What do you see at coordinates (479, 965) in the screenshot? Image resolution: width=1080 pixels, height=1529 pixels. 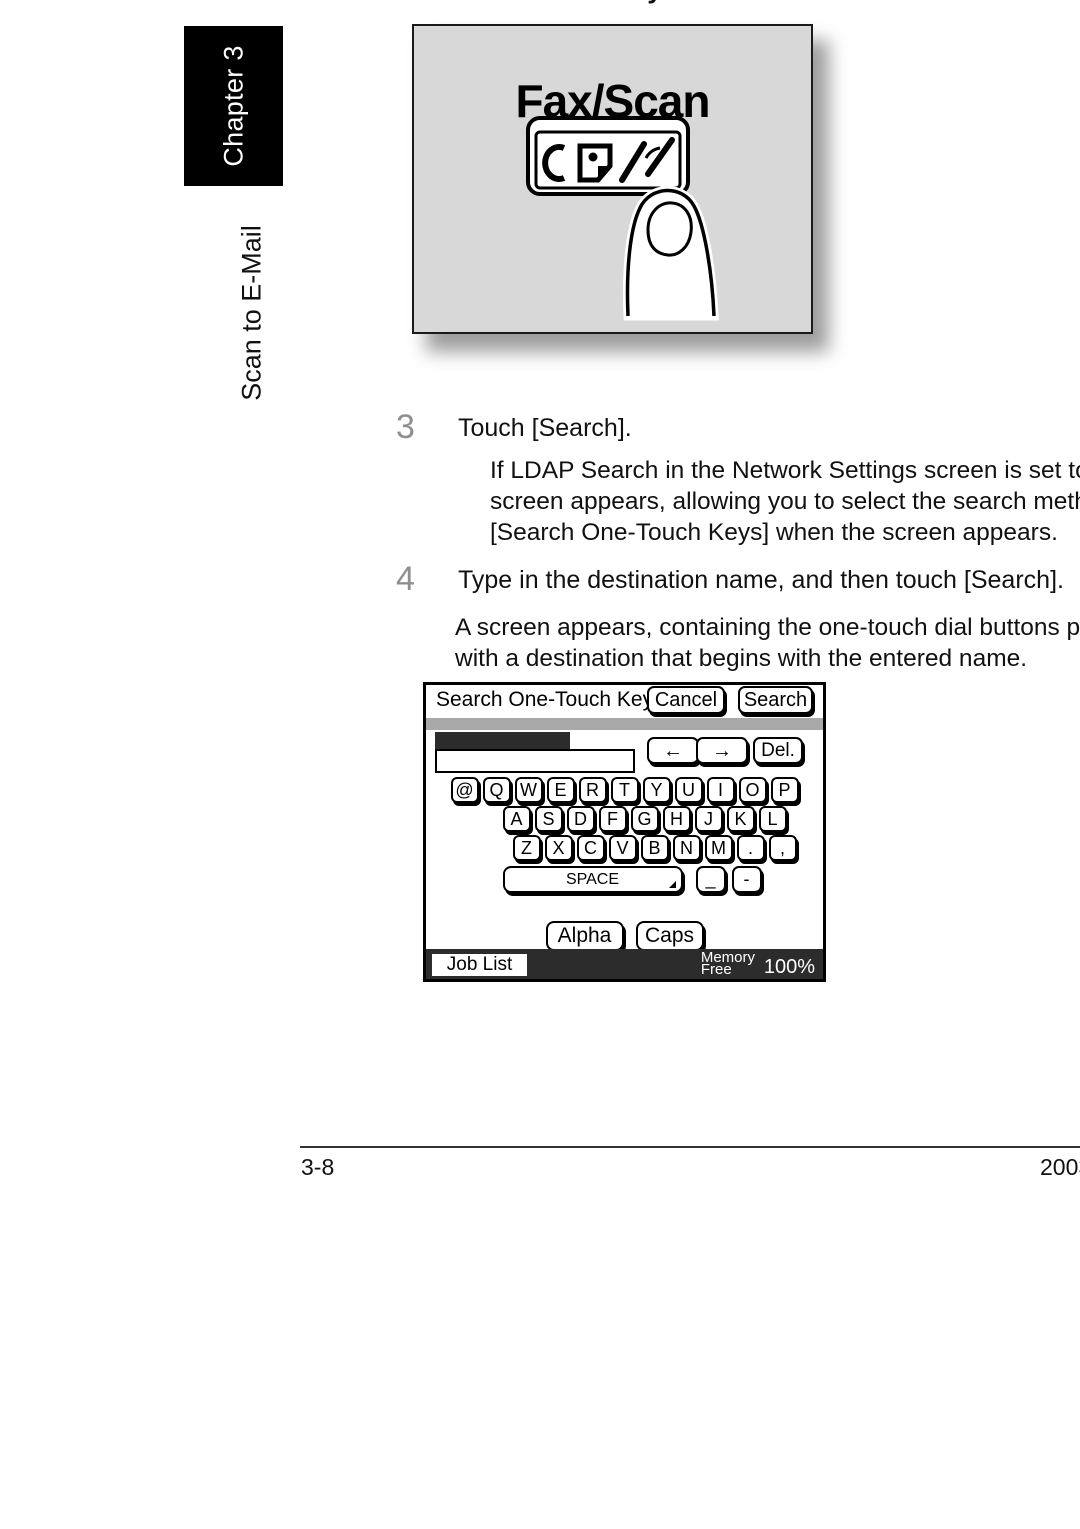 I see `job-list-button: Job List` at bounding box center [479, 965].